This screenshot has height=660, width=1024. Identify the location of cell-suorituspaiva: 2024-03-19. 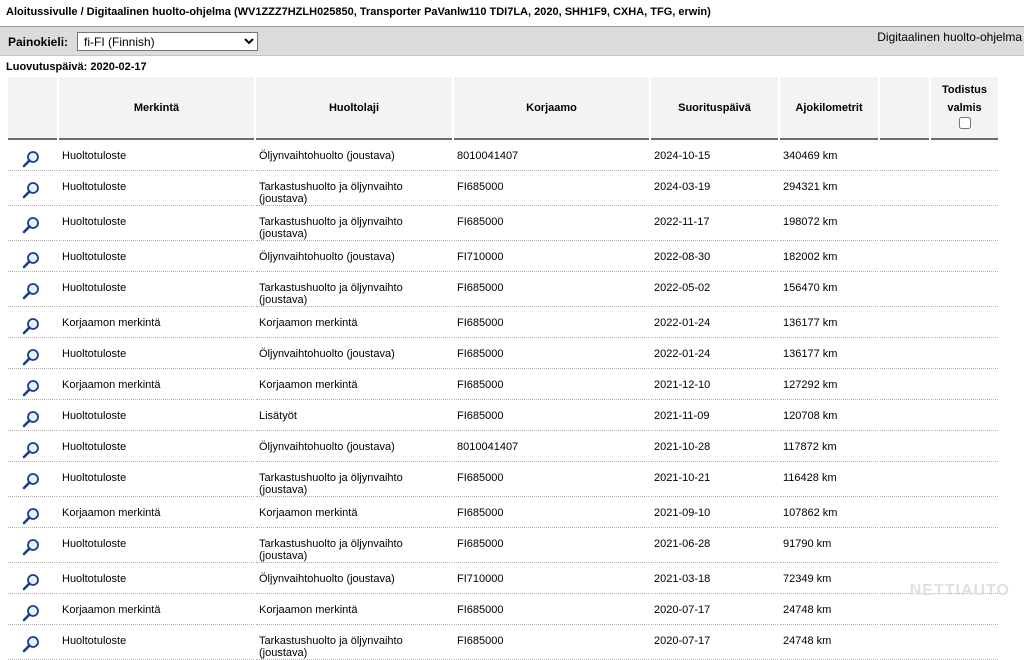
(714, 188).